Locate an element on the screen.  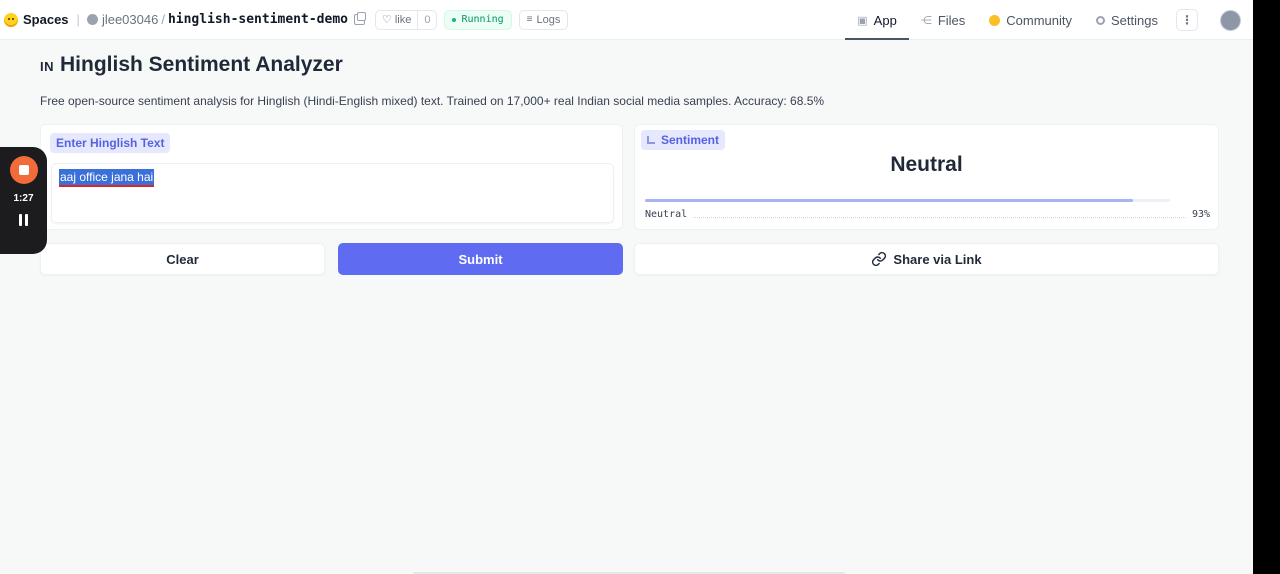
share-link-button: Share via Link is located at coordinates (926, 259).